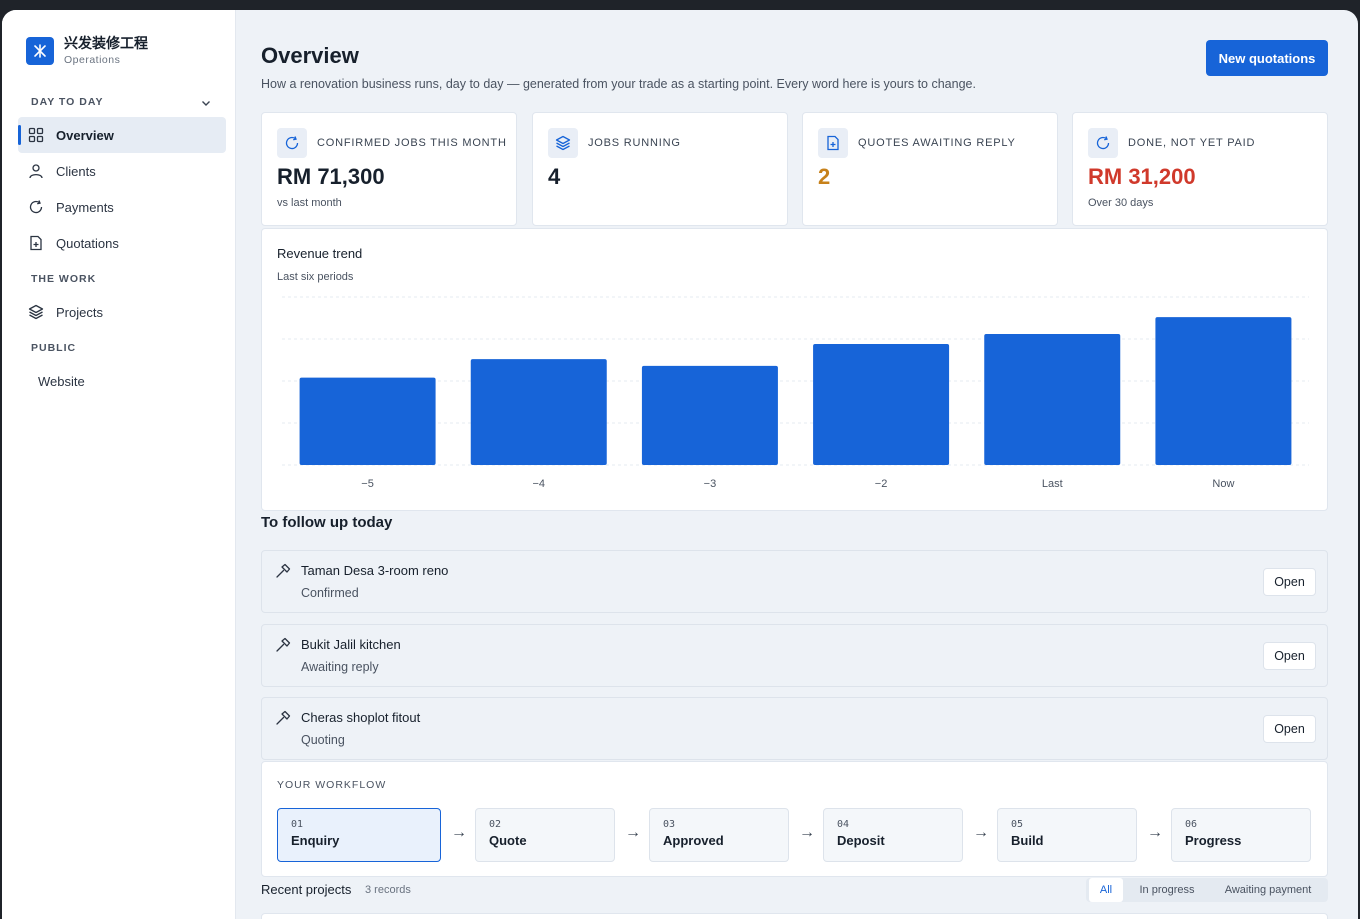 This screenshot has width=1360, height=919. What do you see at coordinates (1191, 824) in the screenshot?
I see `step-number: 06` at bounding box center [1191, 824].